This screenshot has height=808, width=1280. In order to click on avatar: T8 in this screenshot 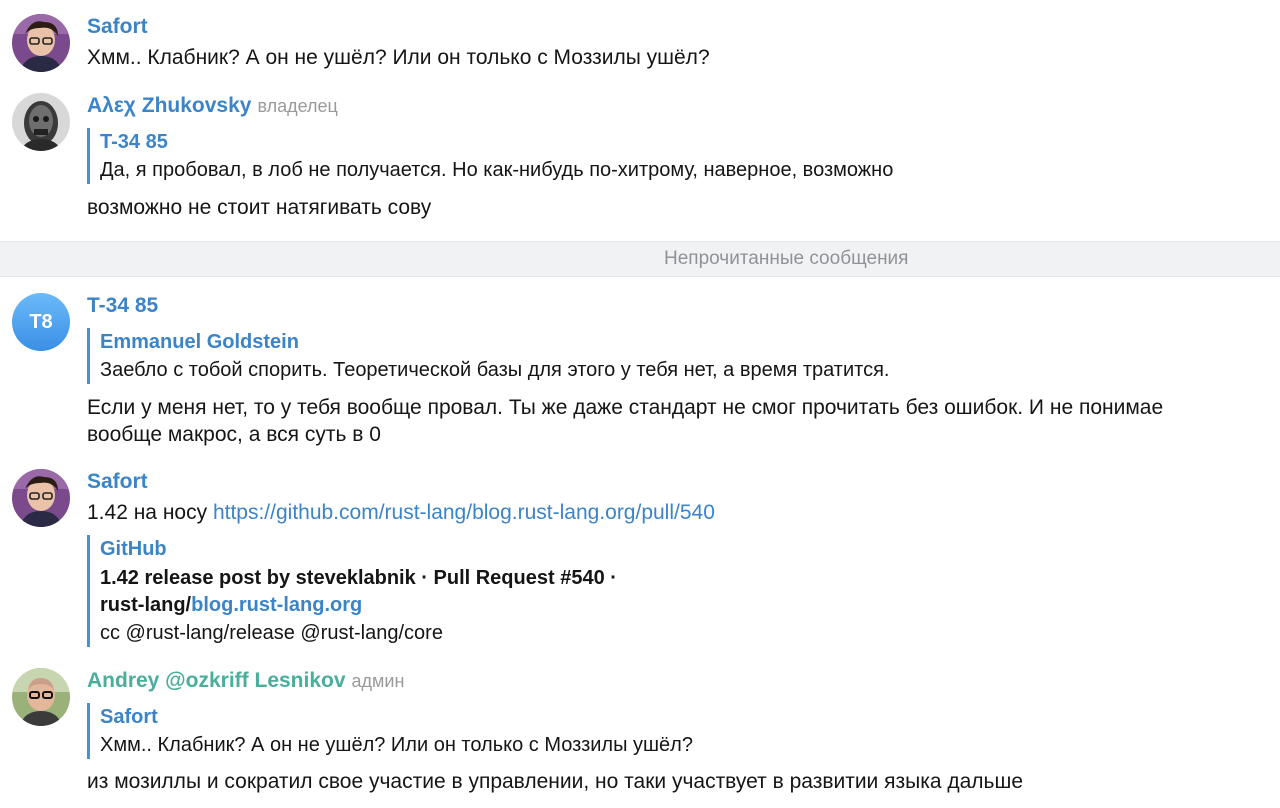, I will do `click(41, 322)`.